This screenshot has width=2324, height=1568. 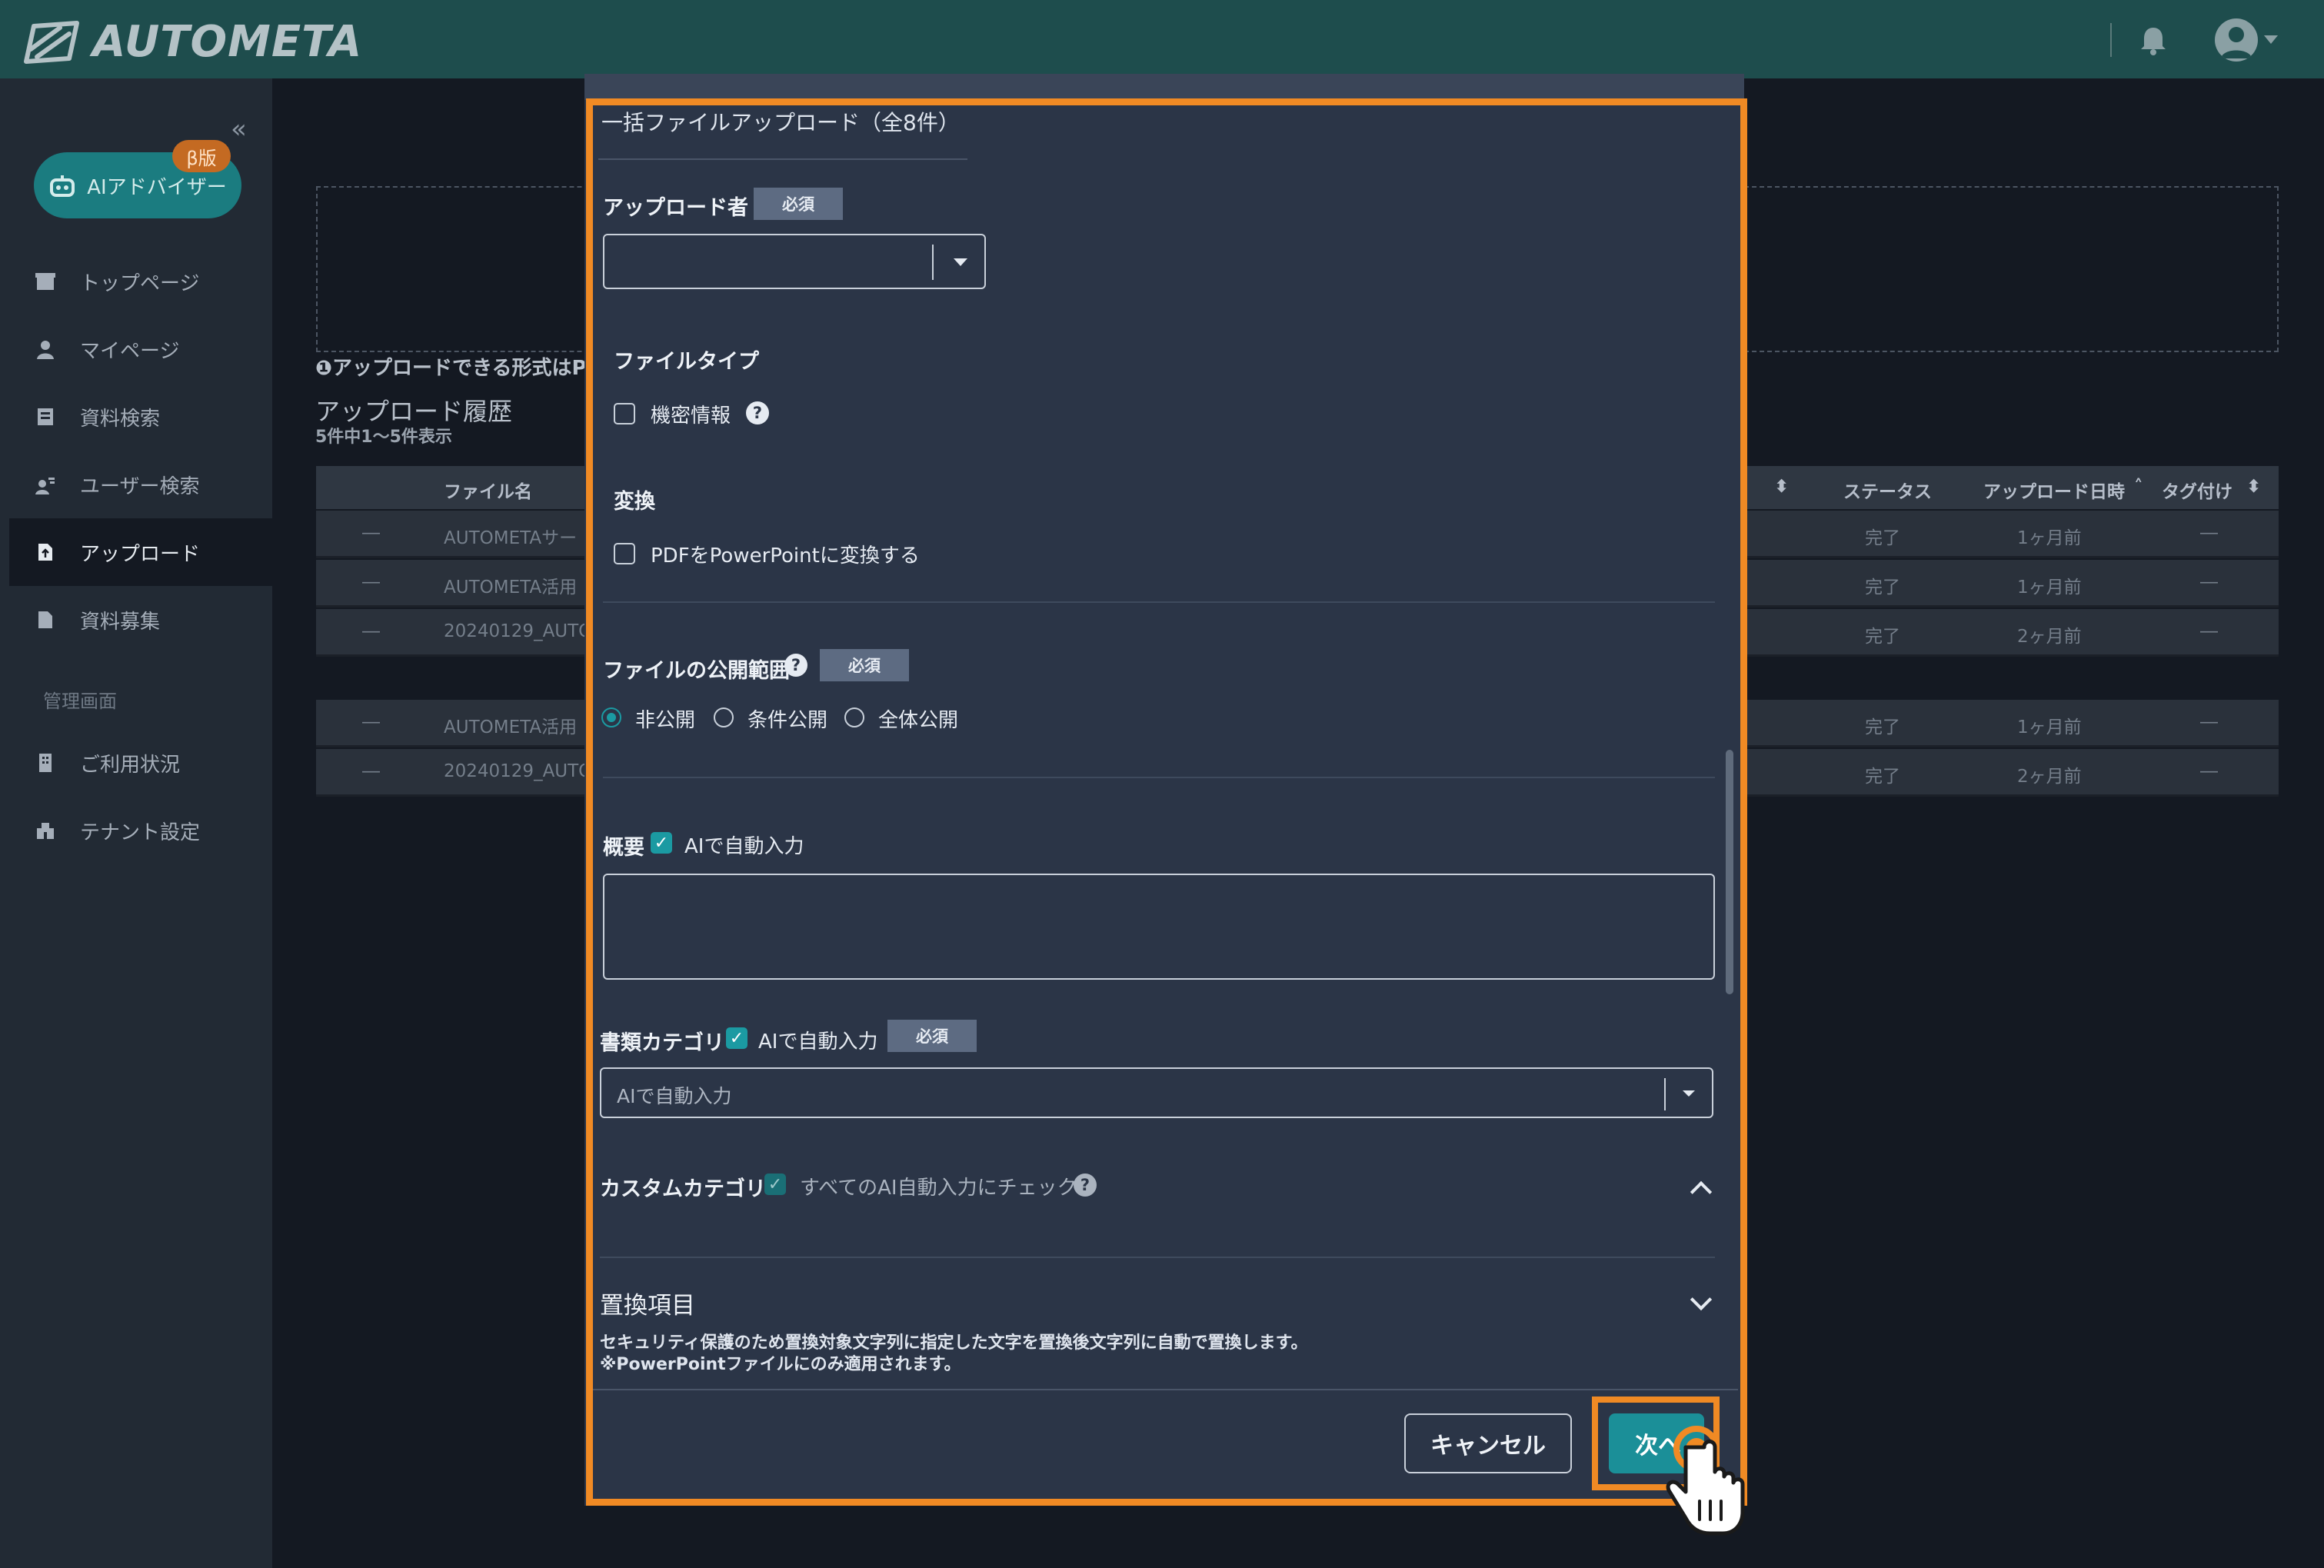 What do you see at coordinates (45, 552) in the screenshot?
I see `upload-icon` at bounding box center [45, 552].